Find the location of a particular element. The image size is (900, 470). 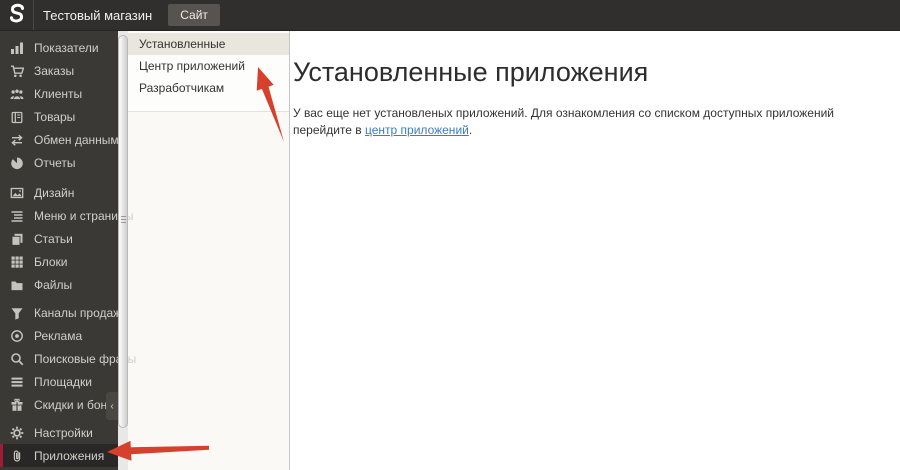

sidebar-item-orders: Заказы is located at coordinates (59, 70).